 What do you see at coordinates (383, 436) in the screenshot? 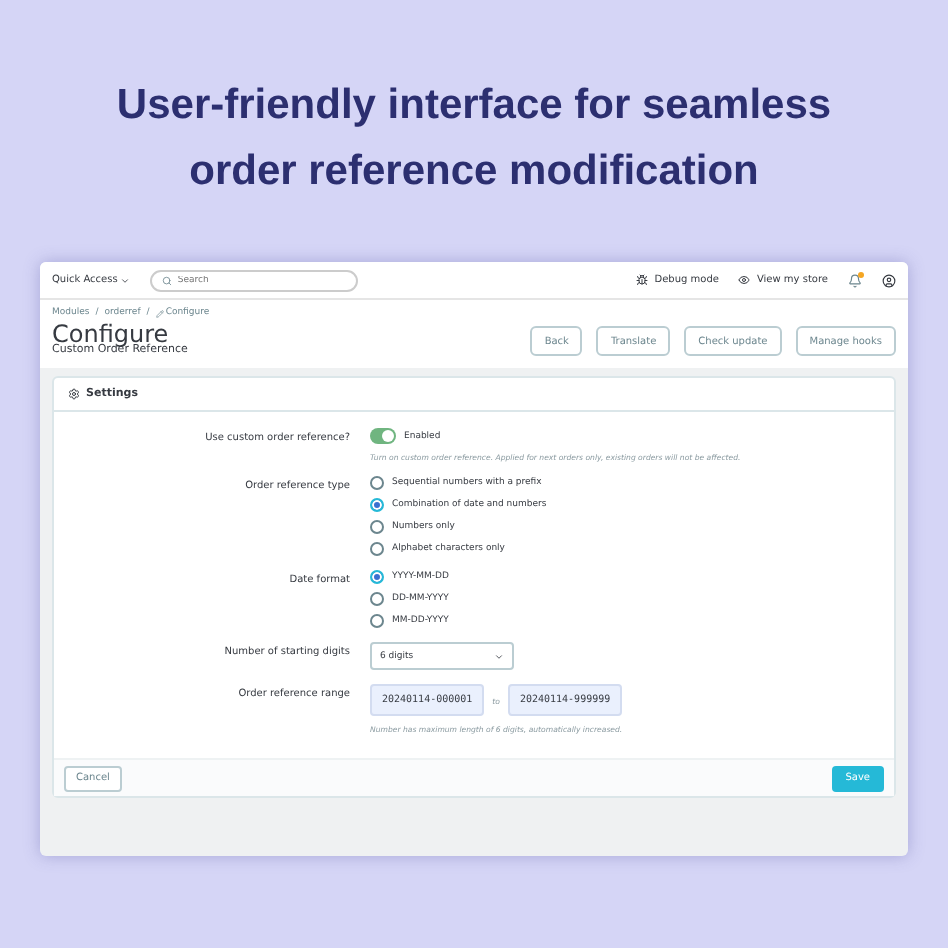
I see `toggle-switch` at bounding box center [383, 436].